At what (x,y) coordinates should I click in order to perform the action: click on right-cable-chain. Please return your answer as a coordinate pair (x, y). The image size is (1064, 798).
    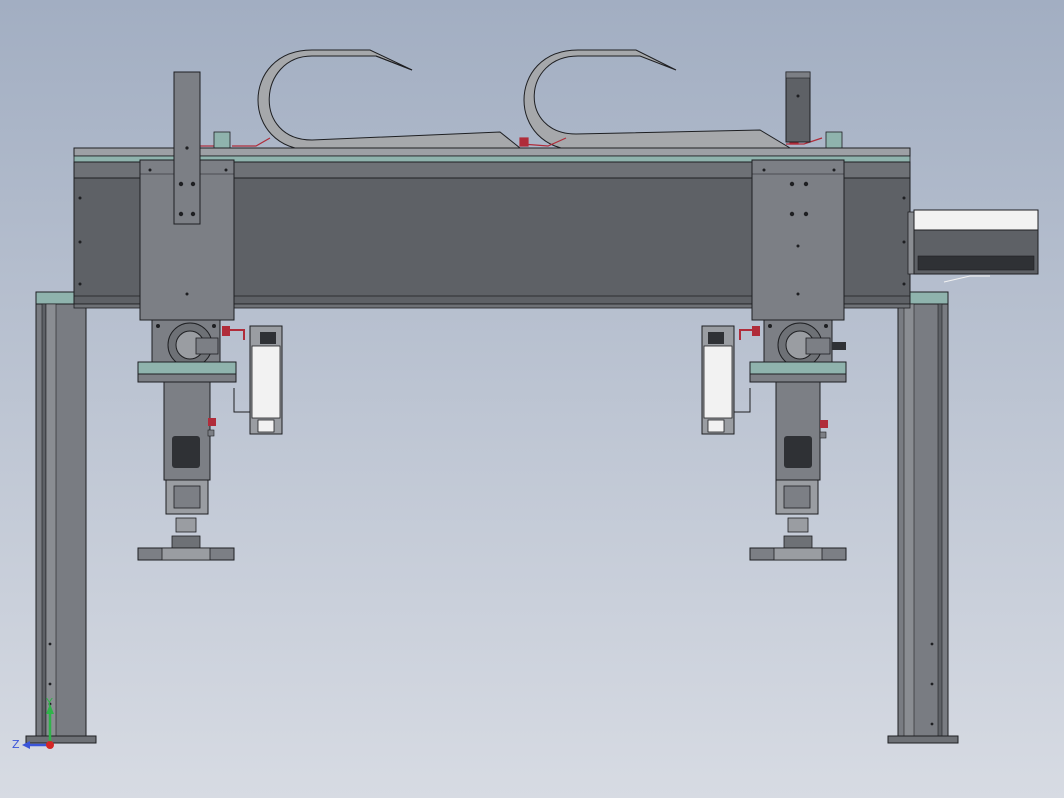
    Looking at the image, I should click on (657, 100).